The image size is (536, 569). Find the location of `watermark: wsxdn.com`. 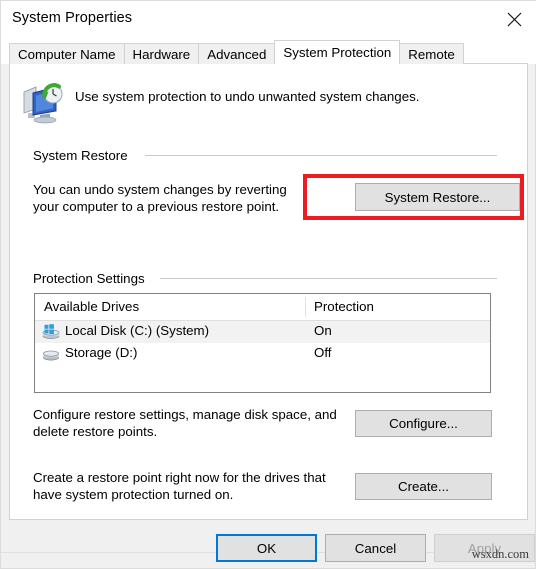

watermark: wsxdn.com is located at coordinates (500, 554).